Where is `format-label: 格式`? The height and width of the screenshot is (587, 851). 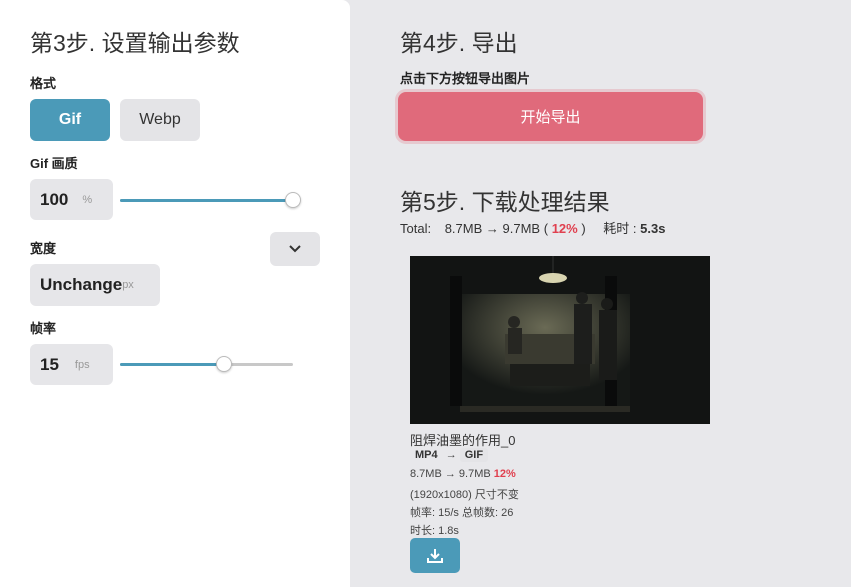
format-label: 格式 is located at coordinates (43, 83).